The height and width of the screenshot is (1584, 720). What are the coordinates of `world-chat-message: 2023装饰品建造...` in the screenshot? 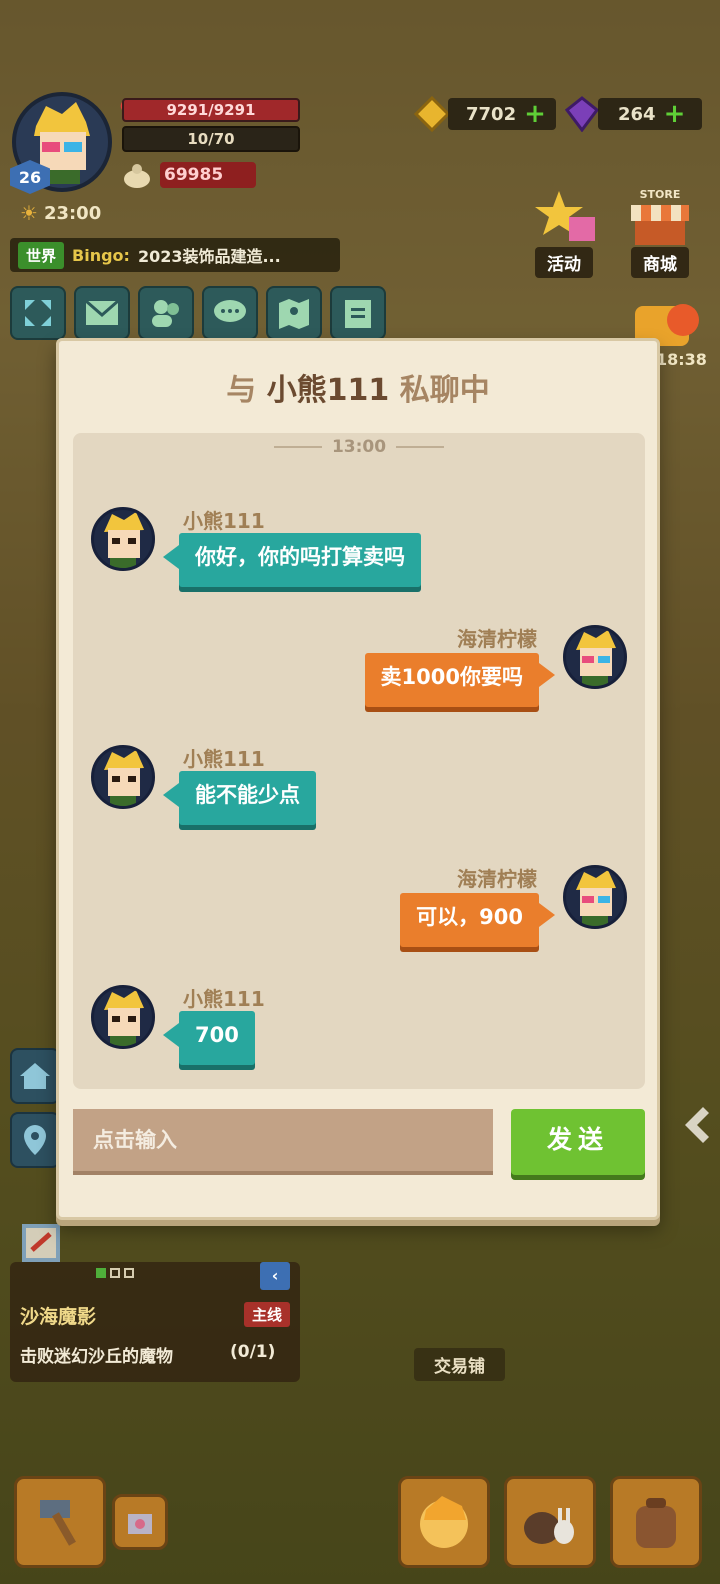 It's located at (209, 256).